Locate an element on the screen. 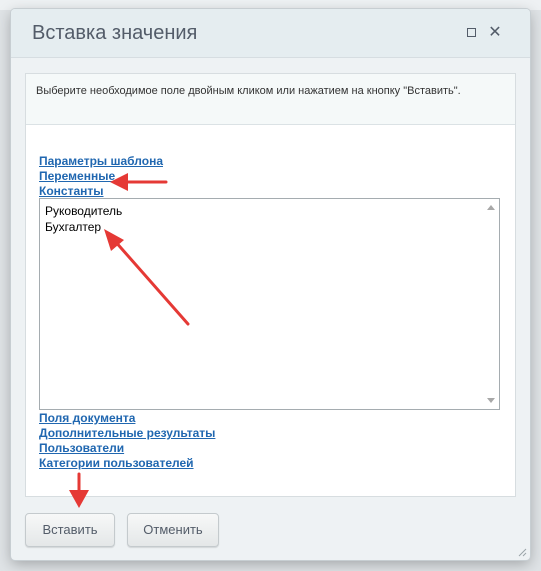  section-link-users: Пользователи is located at coordinates (81, 448).